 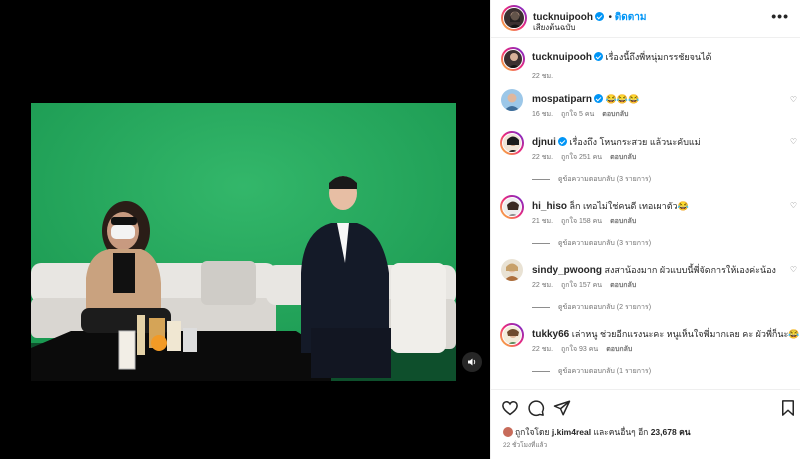 I want to click on comment-likes: ถูกใจ 5 คน, so click(x=577, y=114).